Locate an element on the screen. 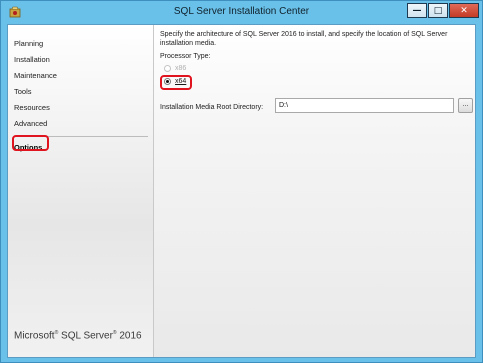  processor-type-label: Processor Type: is located at coordinates (185, 56).